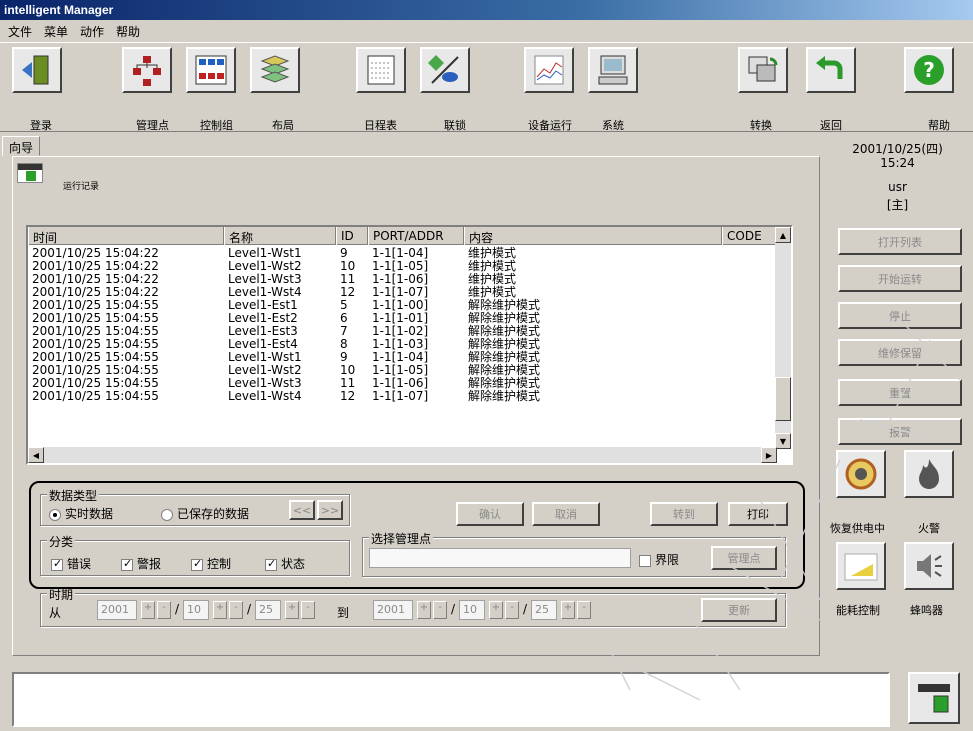  I want to click on stop-button: 停止, so click(900, 315).